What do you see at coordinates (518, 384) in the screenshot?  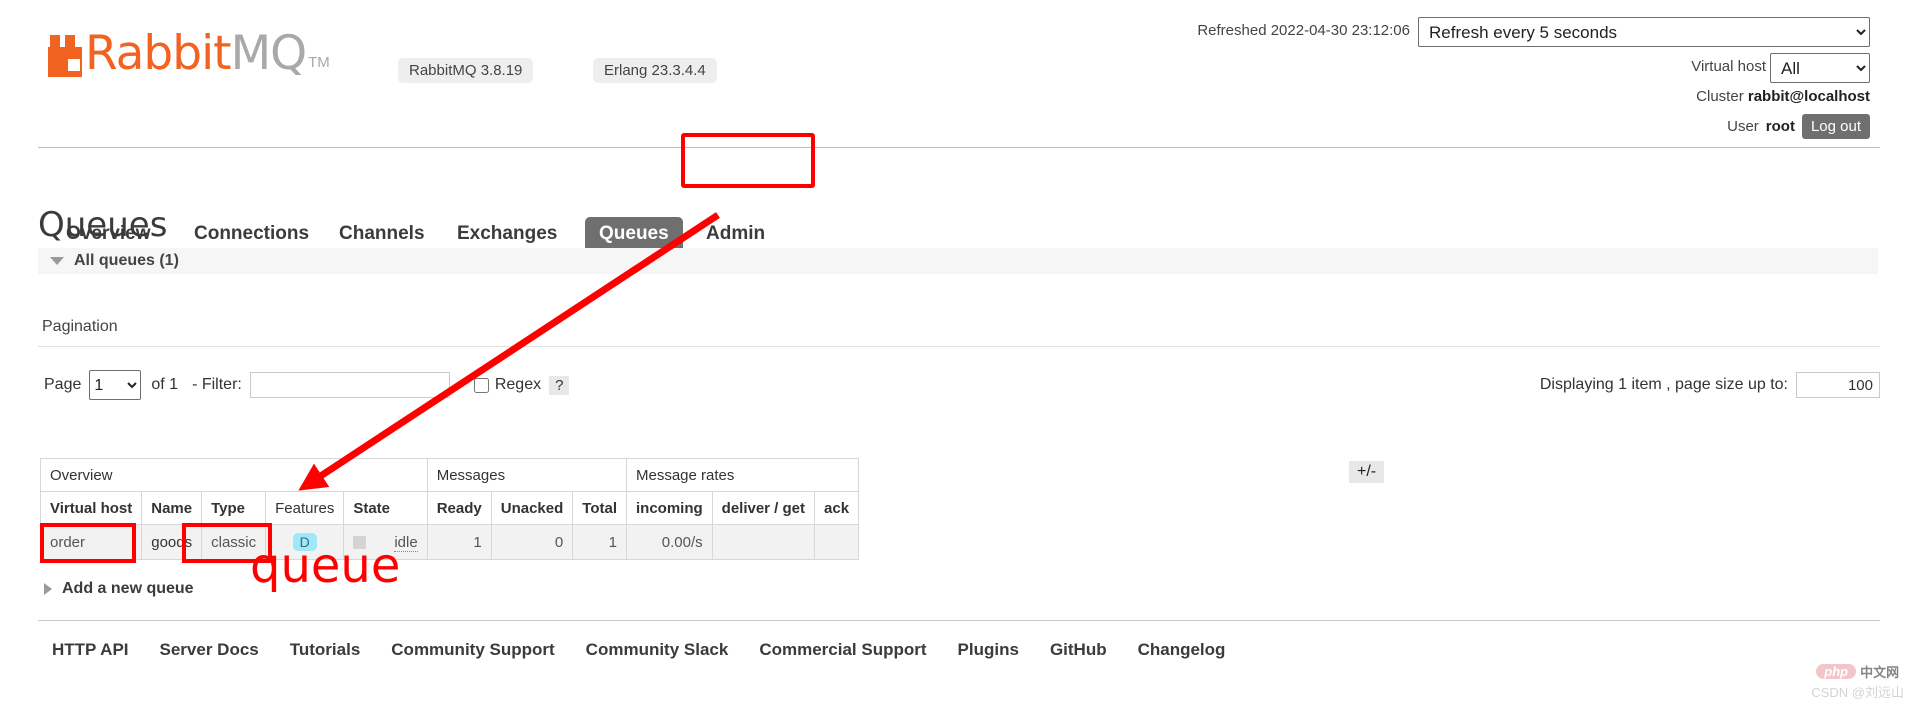 I see `regex-label: Regex` at bounding box center [518, 384].